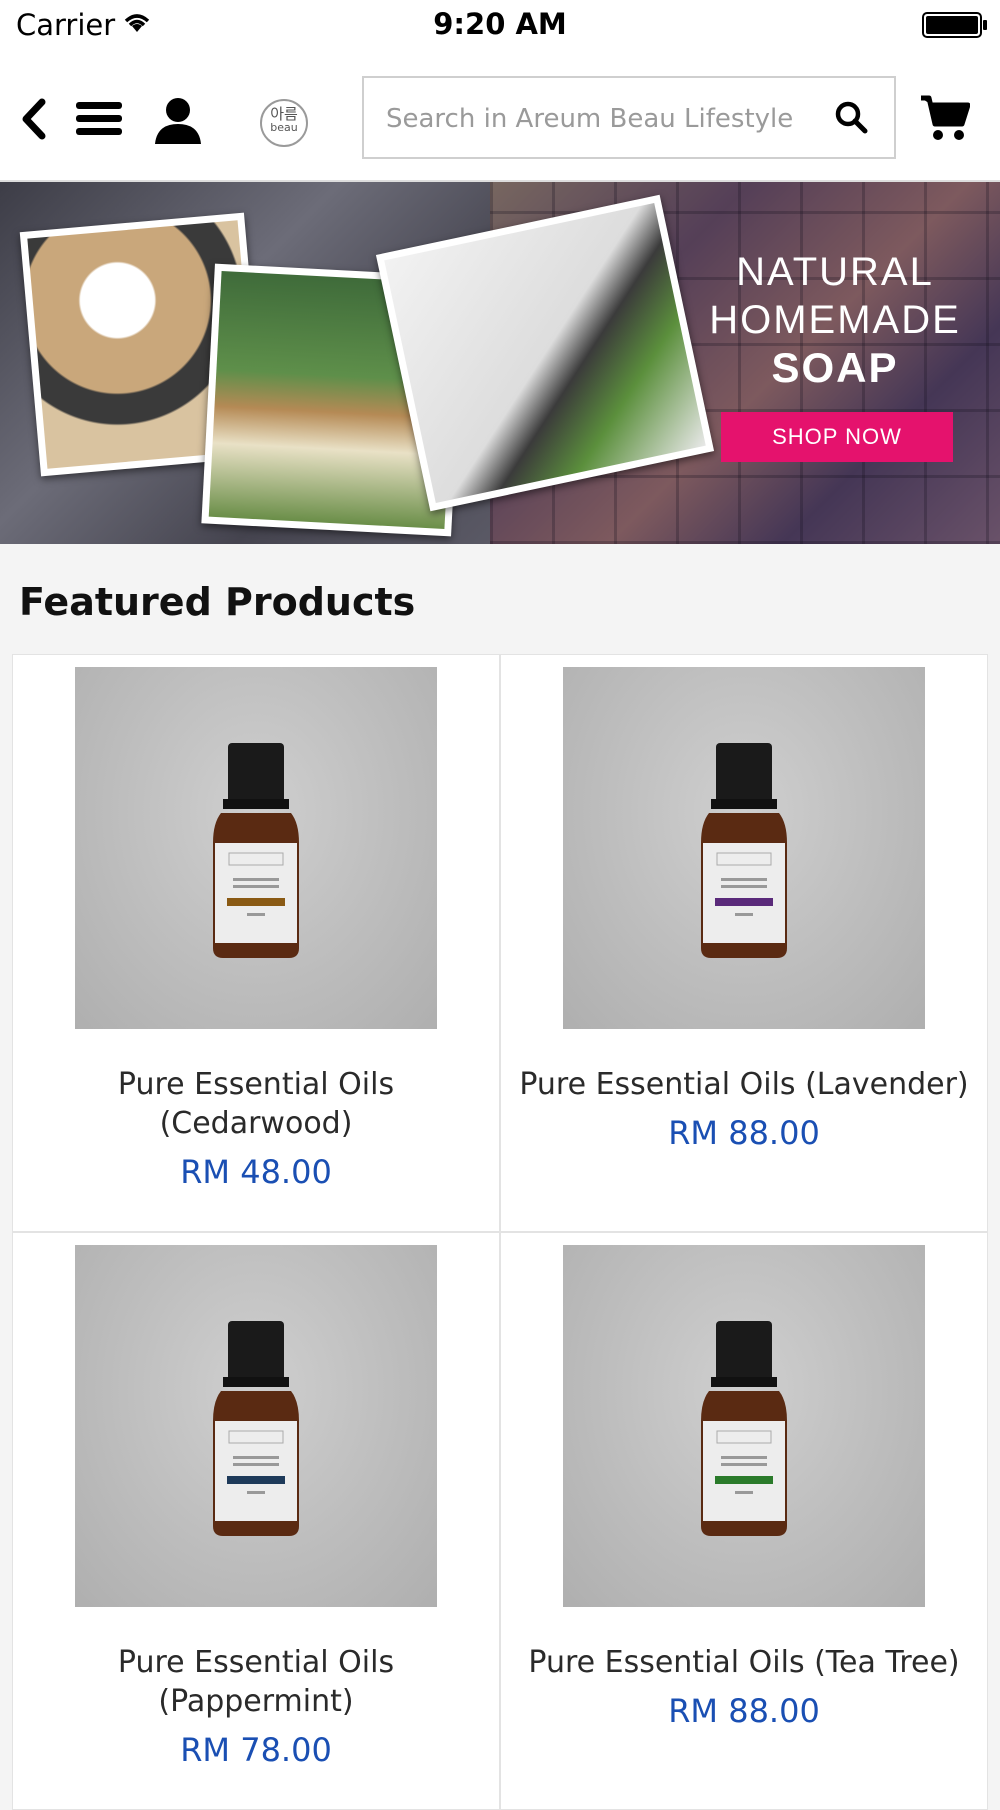 The height and width of the screenshot is (1810, 1000). What do you see at coordinates (835, 272) in the screenshot?
I see `banner-line-1: NATURAL` at bounding box center [835, 272].